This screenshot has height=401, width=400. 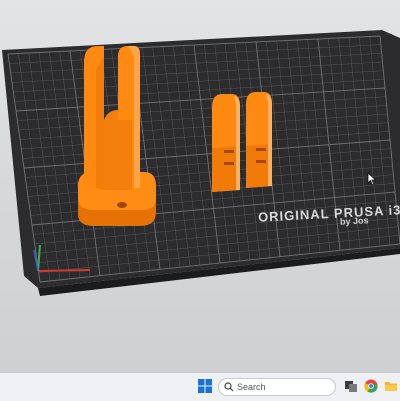 I want to click on folder-icon, so click(x=391, y=386).